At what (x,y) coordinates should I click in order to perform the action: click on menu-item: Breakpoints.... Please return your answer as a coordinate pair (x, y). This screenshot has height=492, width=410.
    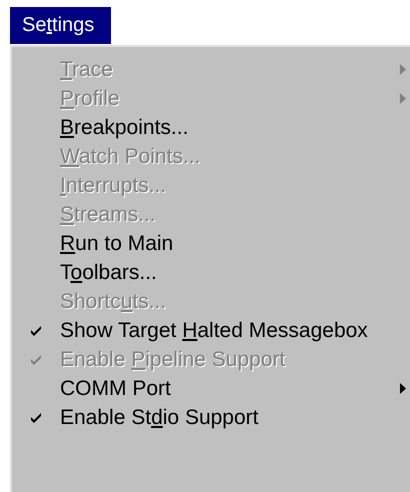
    Looking at the image, I should click on (211, 127).